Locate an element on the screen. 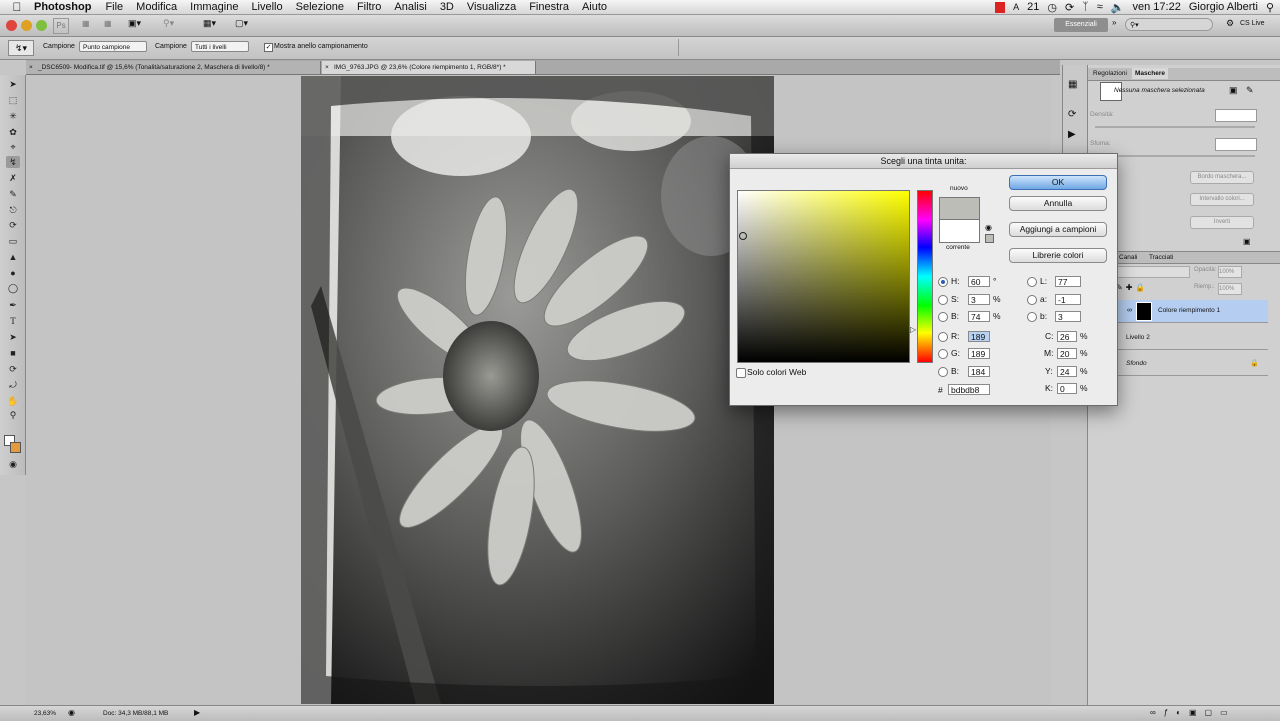 The height and width of the screenshot is (721, 1280). eraser-tool-icon: ▭ is located at coordinates (13, 241).